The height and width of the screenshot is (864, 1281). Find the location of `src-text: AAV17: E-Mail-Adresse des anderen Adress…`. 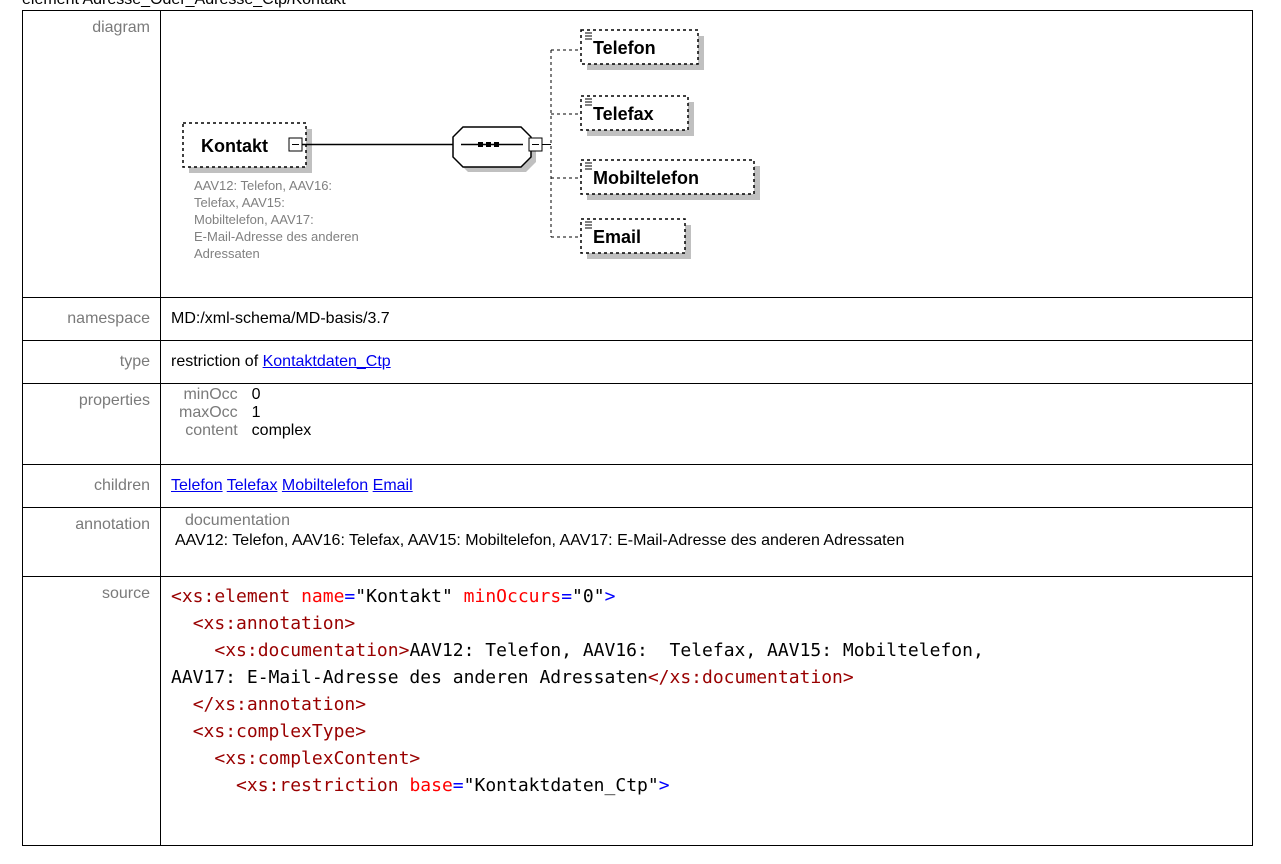

src-text: AAV17: E-Mail-Adresse des anderen Adress… is located at coordinates (409, 677).